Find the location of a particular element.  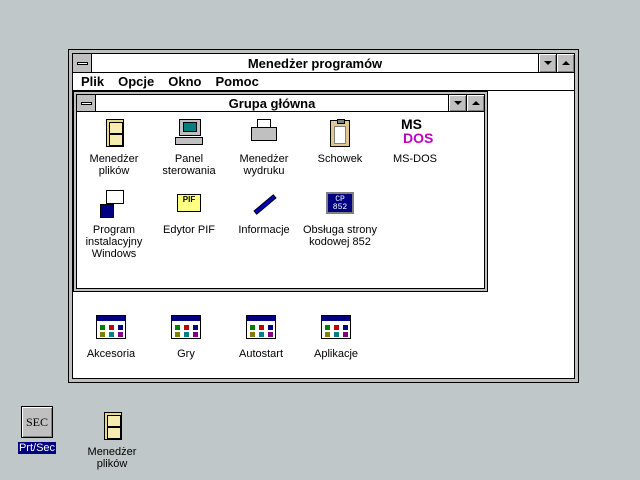

icon-information: Informacje is located at coordinates (264, 212).